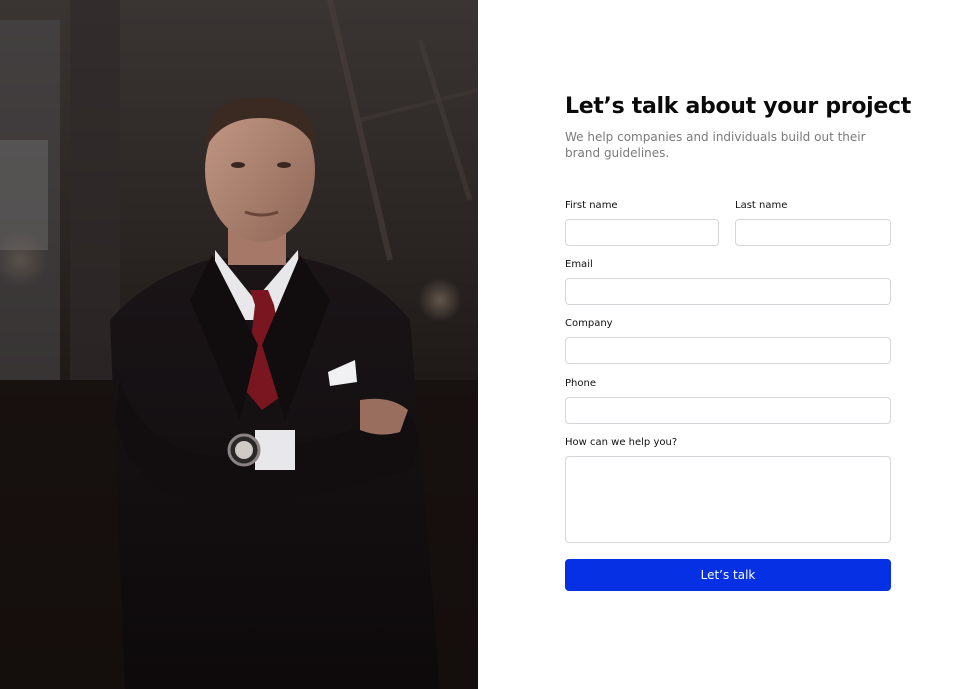 Image resolution: width=971 pixels, height=689 pixels. Describe the element at coordinates (621, 442) in the screenshot. I see `message-label: How can we help you?` at that location.